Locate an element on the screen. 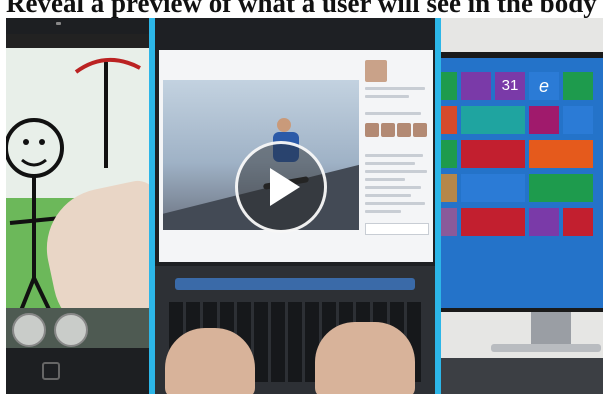  left-hand is located at coordinates (210, 361).